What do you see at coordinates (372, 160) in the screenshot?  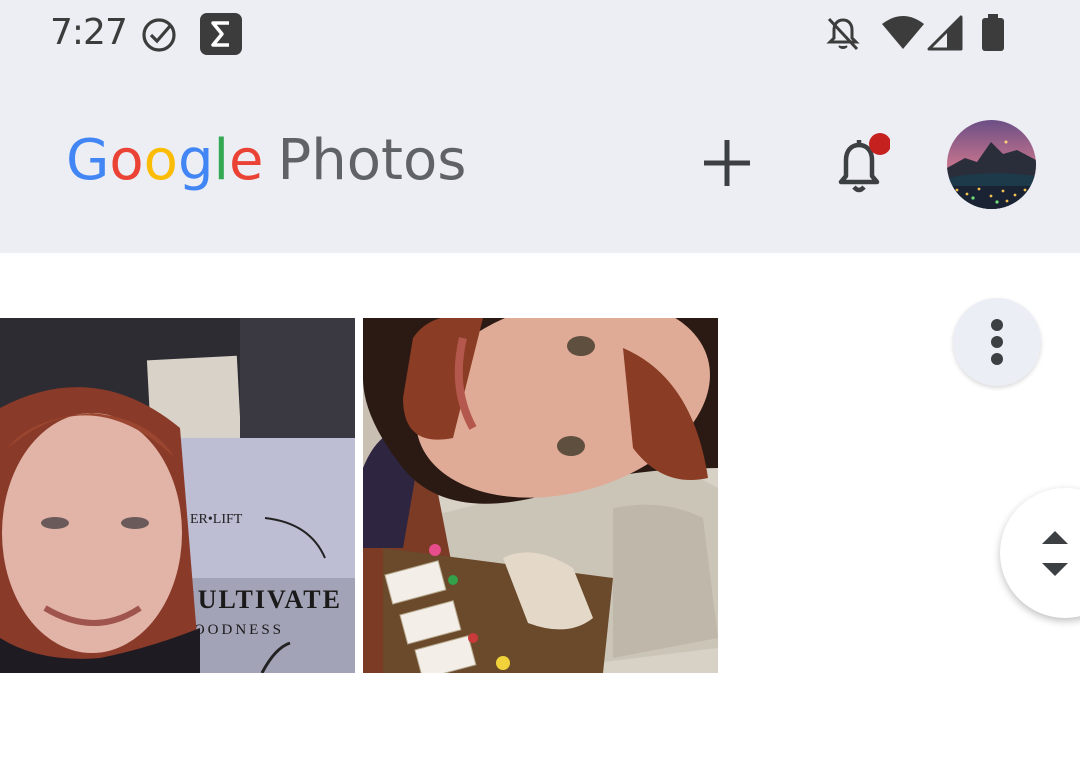 I see `logo-product-name: Photos` at bounding box center [372, 160].